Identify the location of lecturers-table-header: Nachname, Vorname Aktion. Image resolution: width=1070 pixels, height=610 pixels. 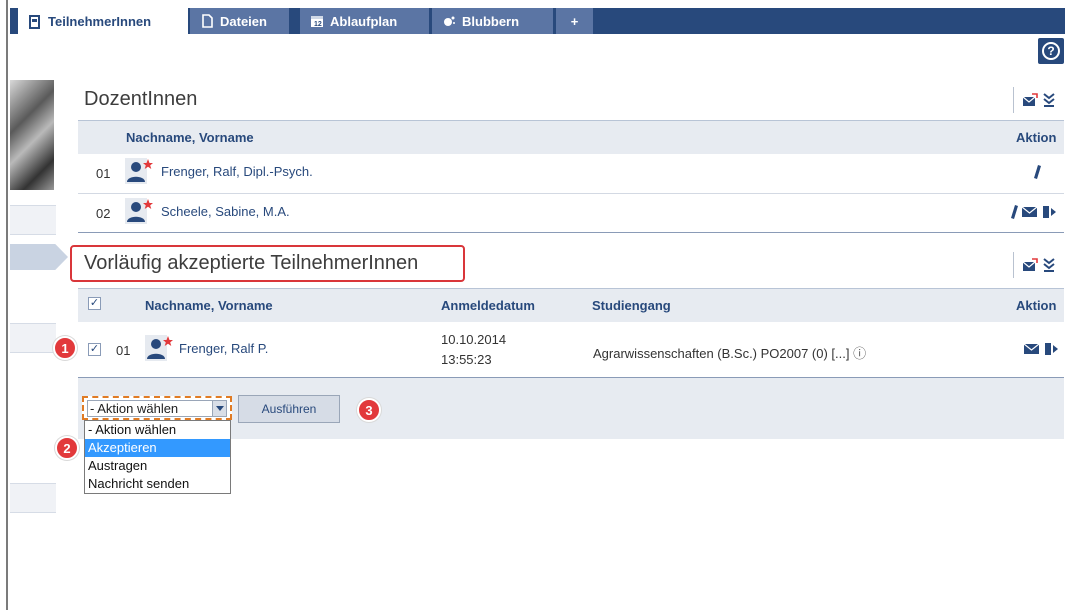
(571, 137).